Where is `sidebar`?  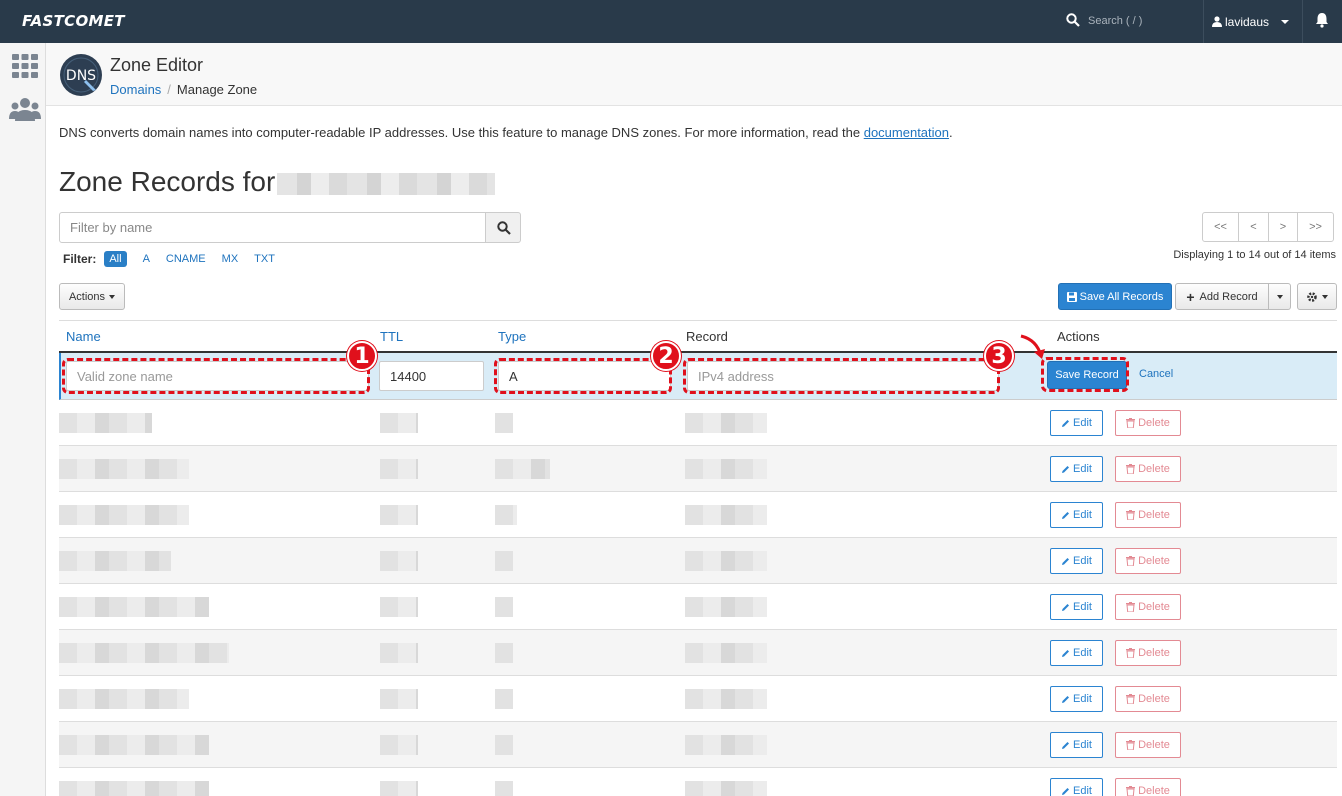 sidebar is located at coordinates (23, 419).